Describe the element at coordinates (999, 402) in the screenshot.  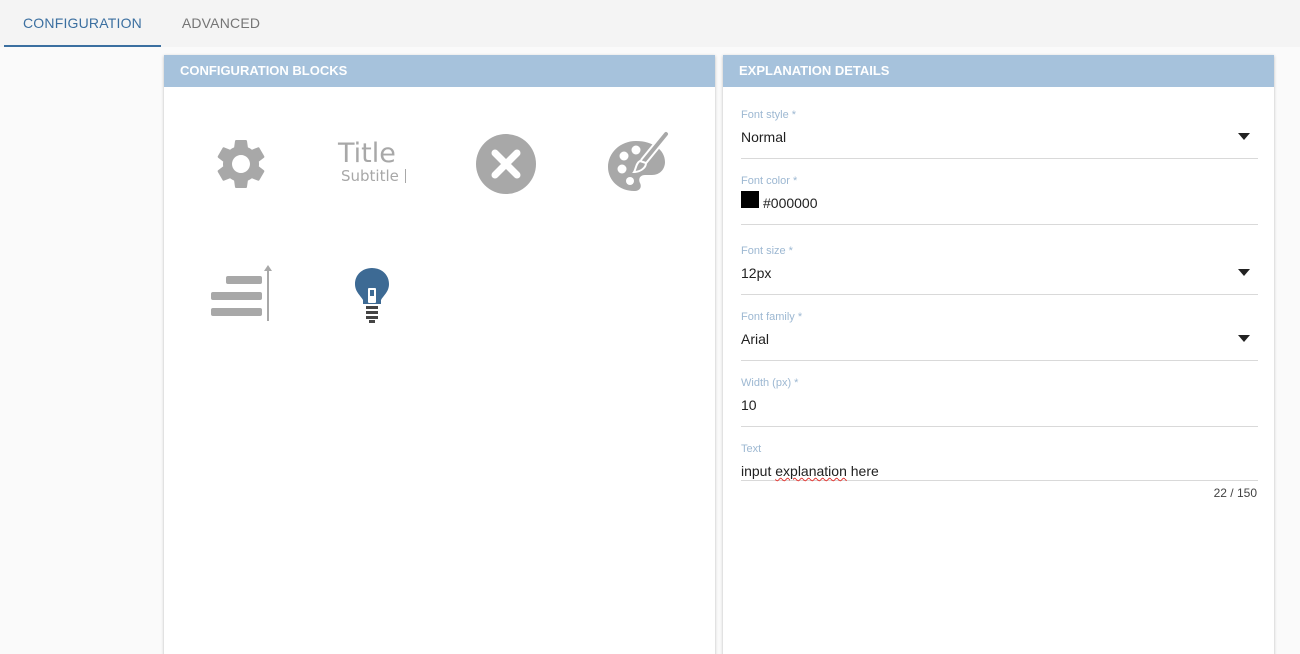
I see `width-field: Width (px) * 10` at that location.